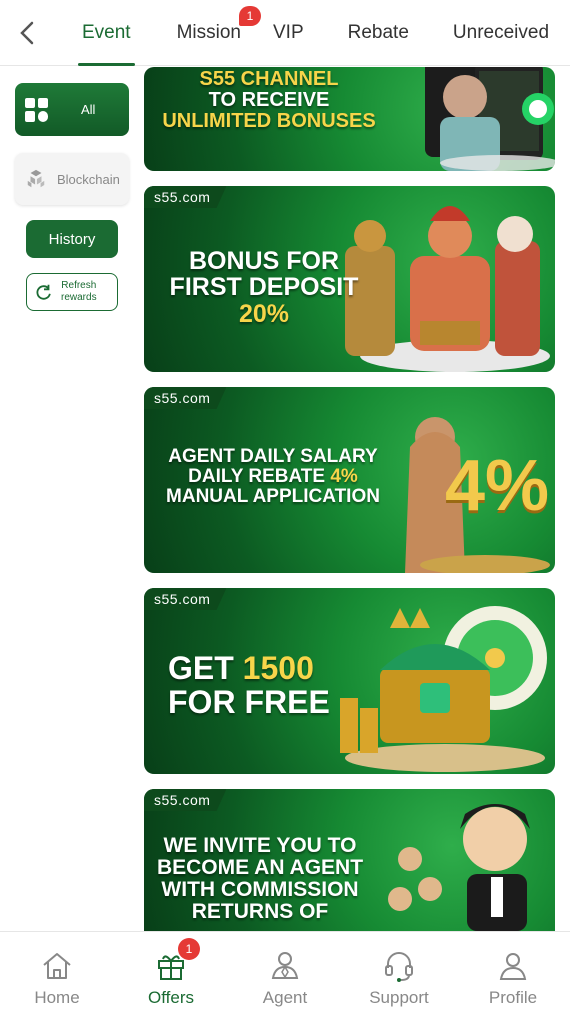 The image size is (570, 1024). I want to click on banner-line: UNLIMITED BONUSES, so click(269, 121).